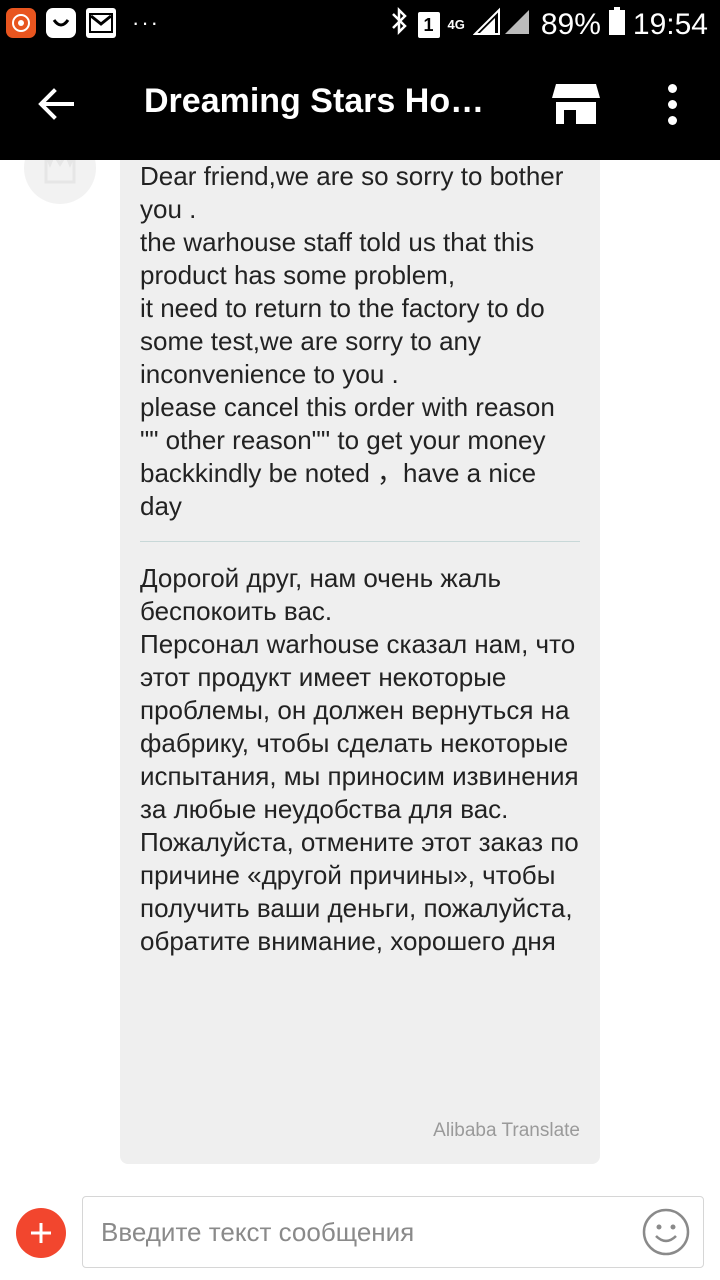  I want to click on store-icon, so click(576, 104).